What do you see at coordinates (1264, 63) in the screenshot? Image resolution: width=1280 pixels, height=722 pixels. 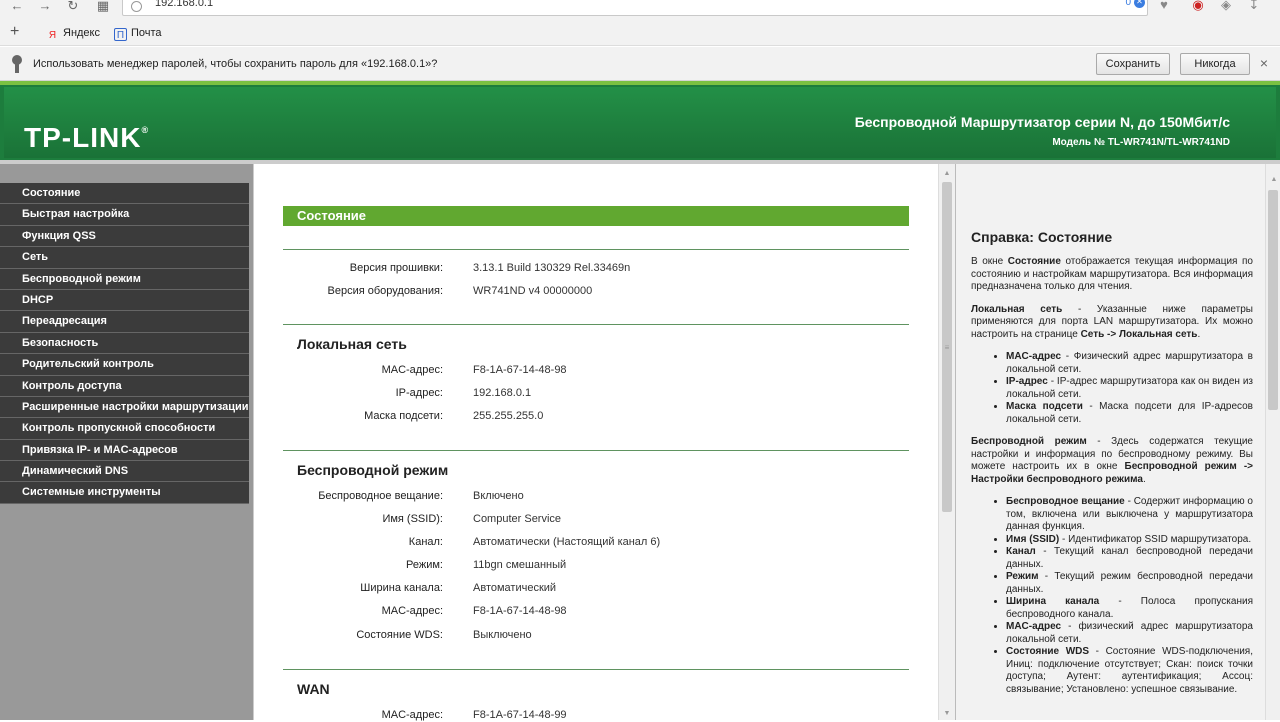 I see `close-icon: ×` at bounding box center [1264, 63].